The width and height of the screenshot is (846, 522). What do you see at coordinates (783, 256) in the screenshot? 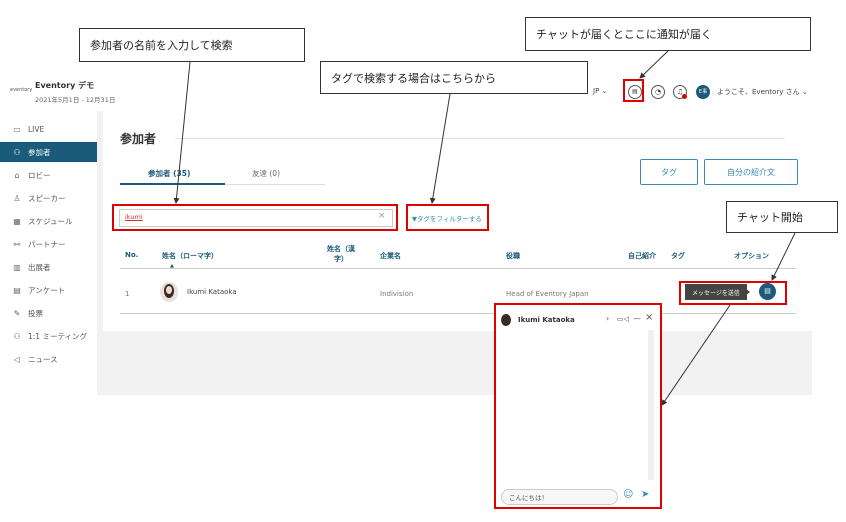
I see `arrow-chat-start` at bounding box center [783, 256].